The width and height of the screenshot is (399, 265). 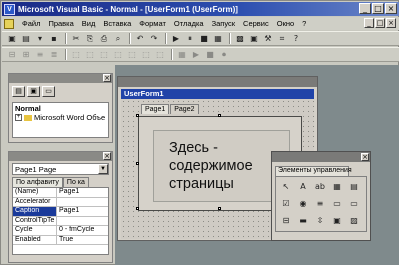 I want to click on indent-icon: ⬚, so click(x=132, y=55).